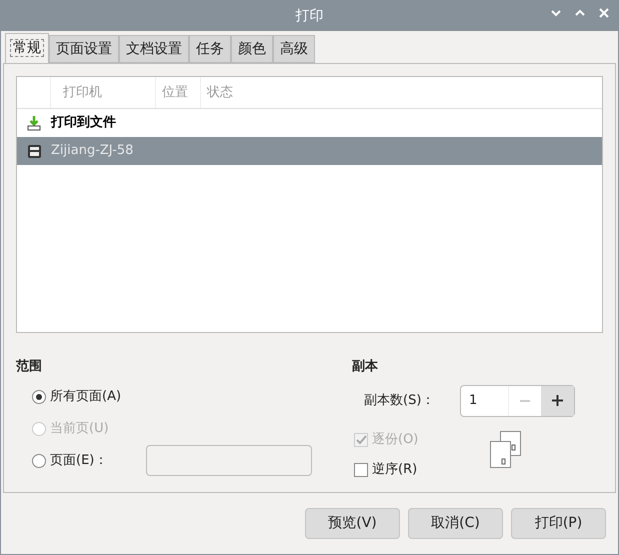 This screenshot has width=619, height=555. Describe the element at coordinates (309, 123) in the screenshot. I see `printer-row: 打印到文件` at that location.